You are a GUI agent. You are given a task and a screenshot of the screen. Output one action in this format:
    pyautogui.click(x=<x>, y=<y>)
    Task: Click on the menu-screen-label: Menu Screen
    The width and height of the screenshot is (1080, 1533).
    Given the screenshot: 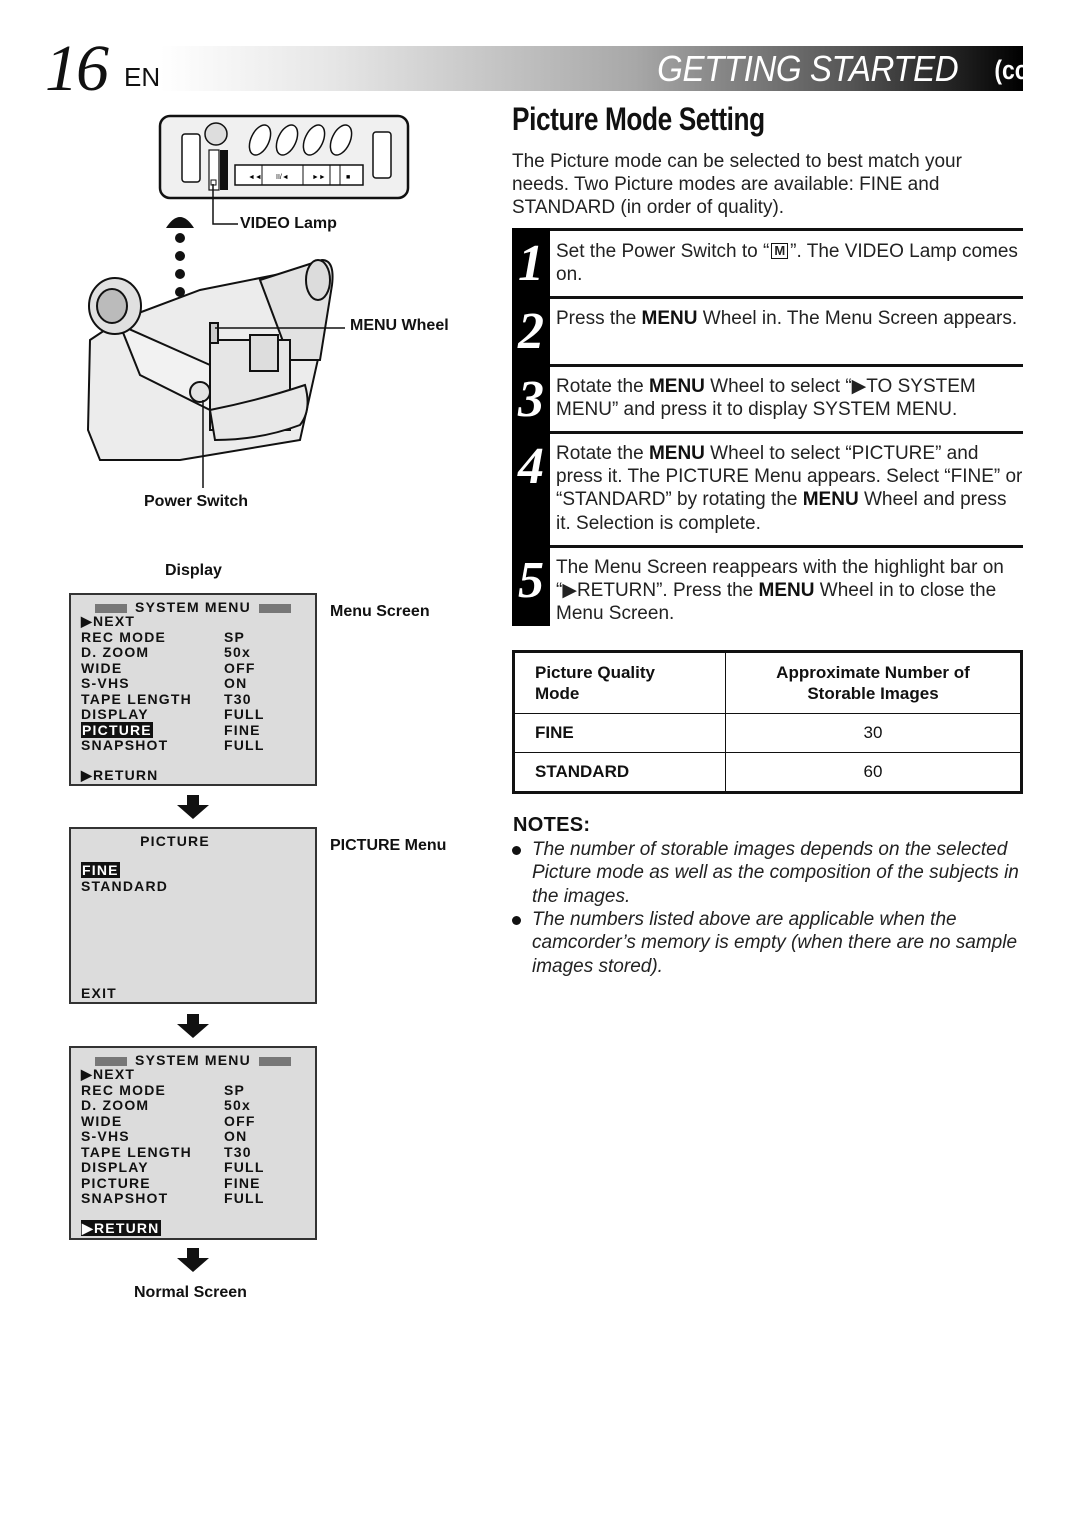 What is the action you would take?
    pyautogui.click(x=380, y=611)
    